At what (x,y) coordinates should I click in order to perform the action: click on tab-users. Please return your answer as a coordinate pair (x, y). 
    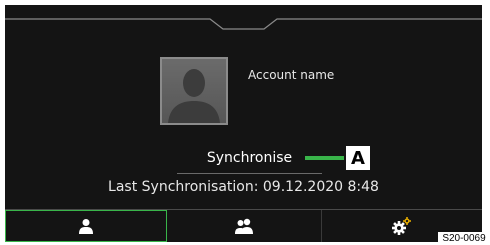
    Looking at the image, I should click on (244, 226).